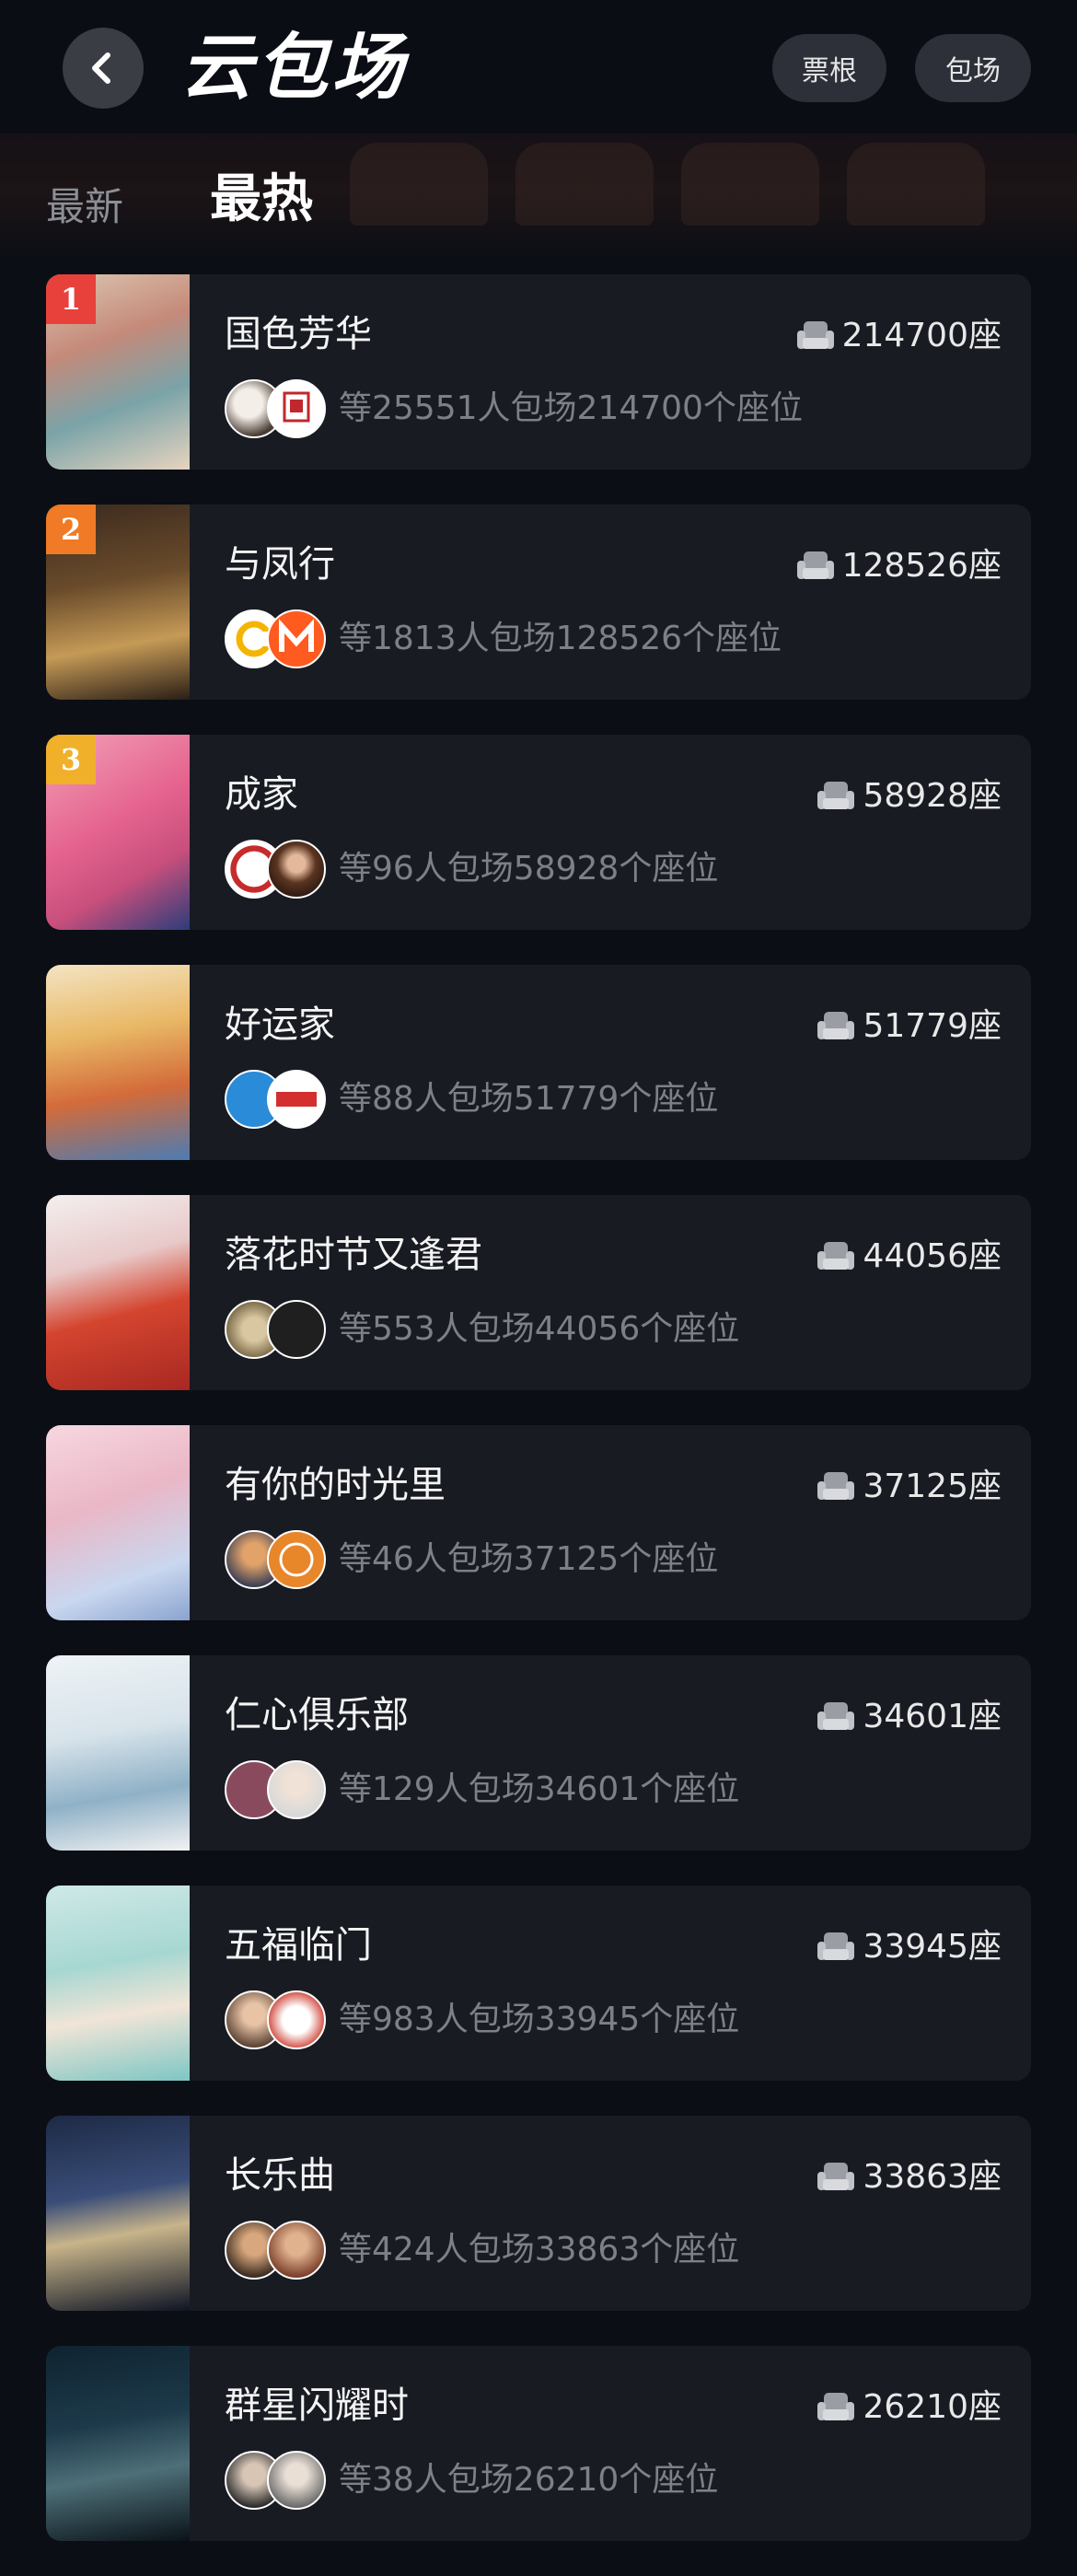 This screenshot has width=1077, height=2576. Describe the element at coordinates (538, 1753) in the screenshot. I see `list-item: 仁心俱乐部 34601座 等129人包场34601个座位` at that location.